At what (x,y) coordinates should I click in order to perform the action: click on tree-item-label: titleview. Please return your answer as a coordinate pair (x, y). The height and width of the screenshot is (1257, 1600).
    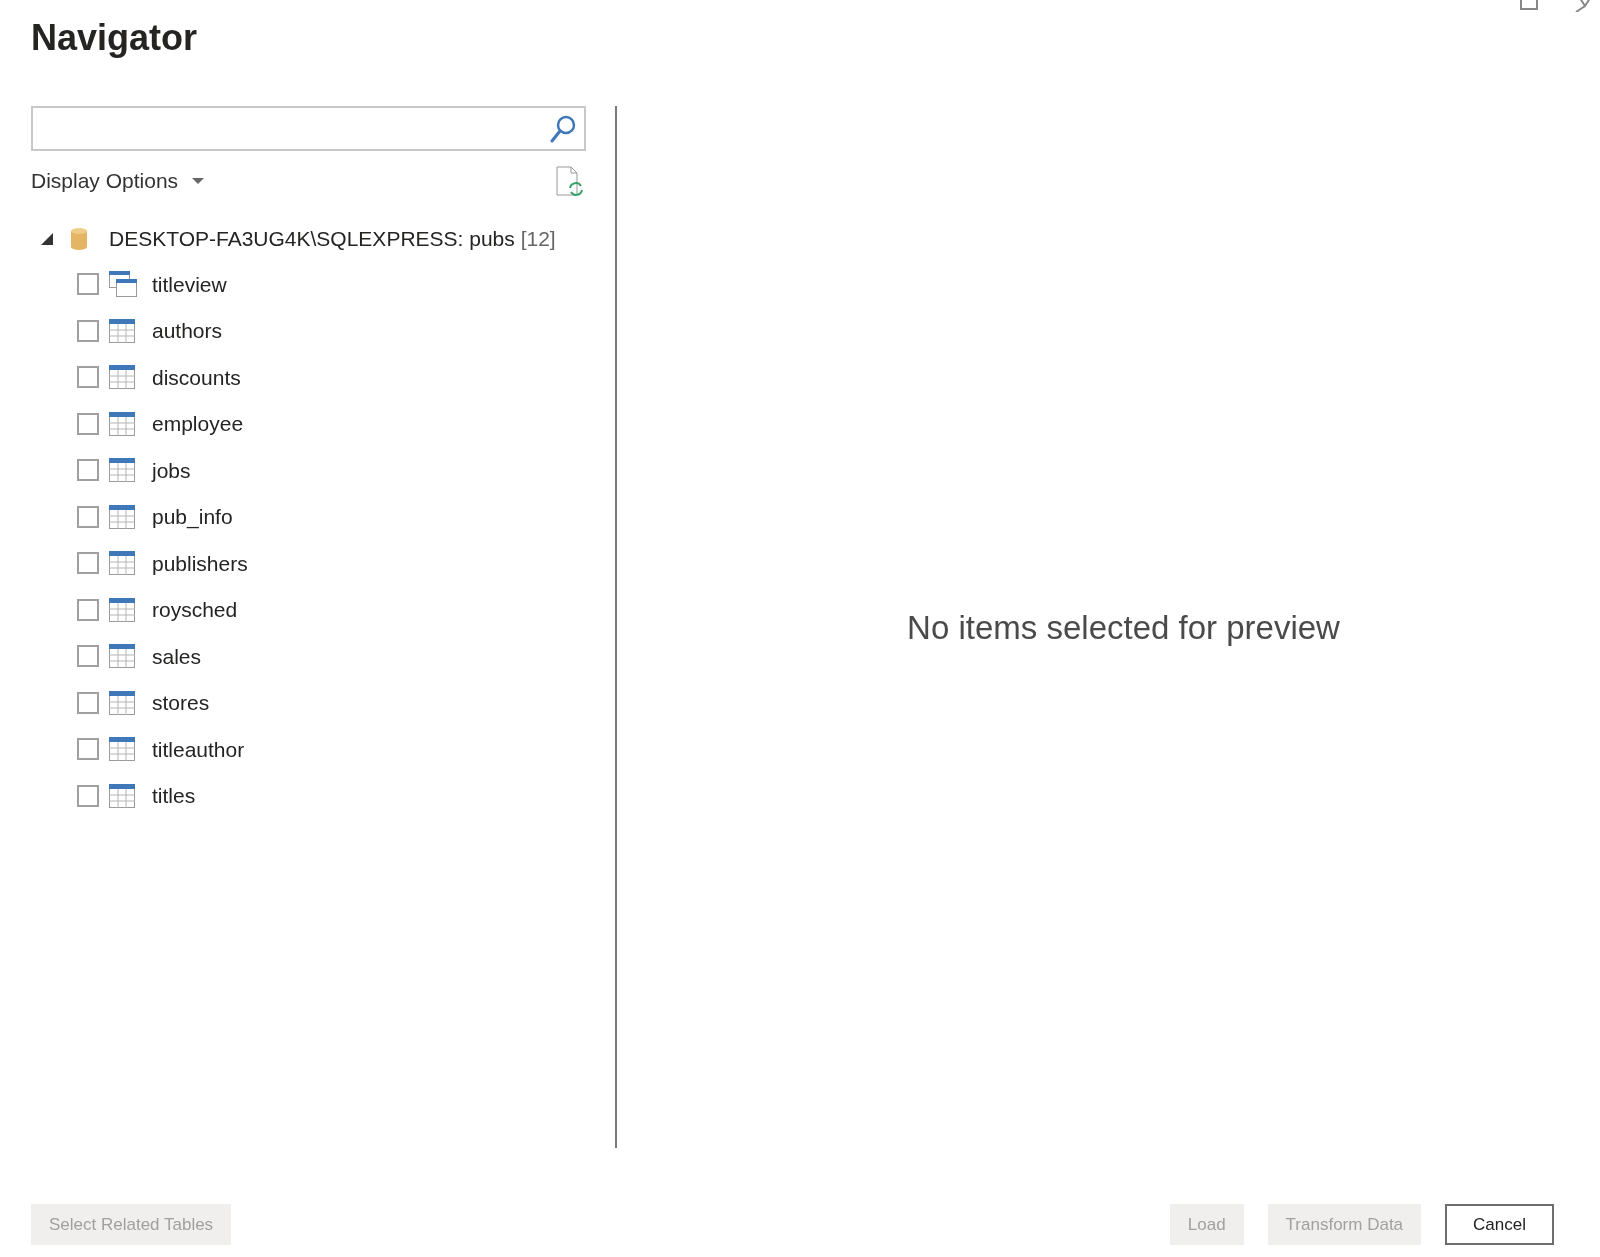
    Looking at the image, I should click on (189, 284).